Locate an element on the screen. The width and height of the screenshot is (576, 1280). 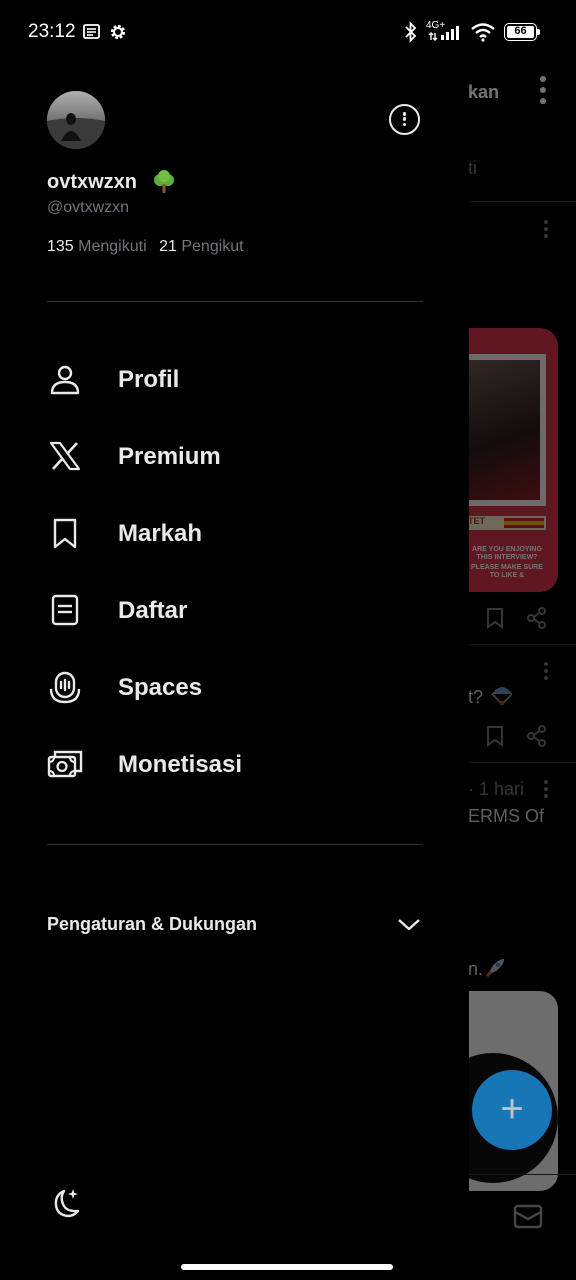
status-bar: 23:12 4G+ 66 is located at coordinates (288, 32).